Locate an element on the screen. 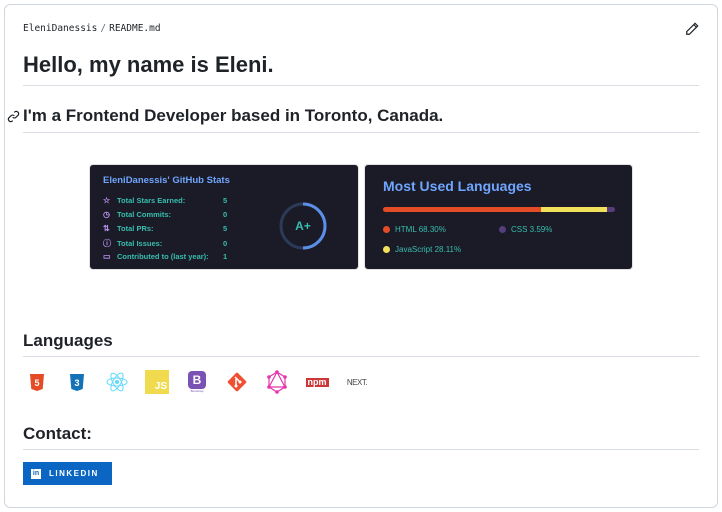 The width and height of the screenshot is (722, 512). languages-heading: Languages is located at coordinates (68, 340).